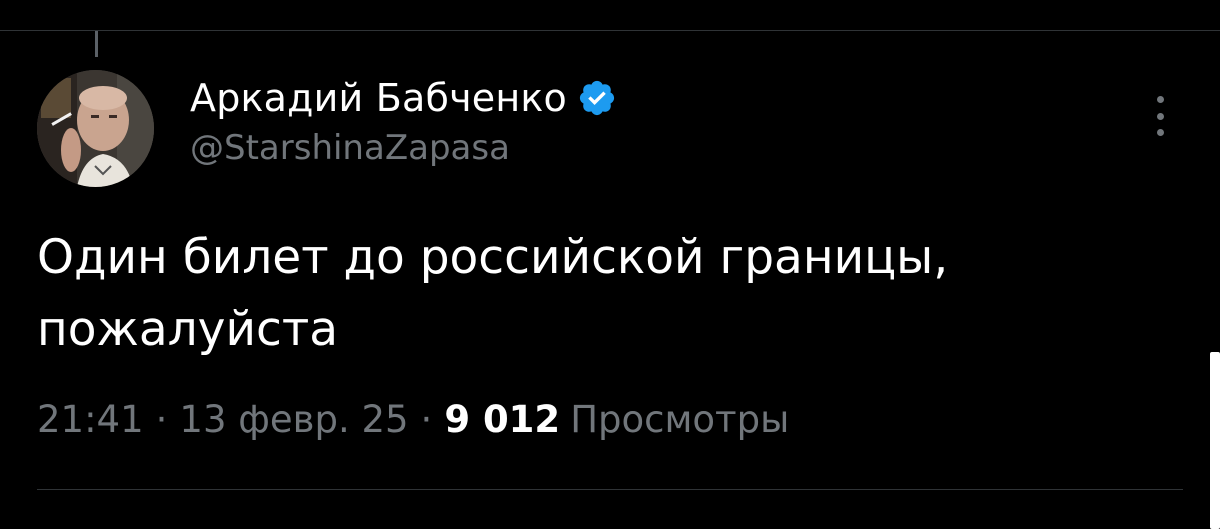 The width and height of the screenshot is (1220, 529). I want to click on author-block: Аркадий Бабченко @StarshinaZapasa, so click(403, 120).